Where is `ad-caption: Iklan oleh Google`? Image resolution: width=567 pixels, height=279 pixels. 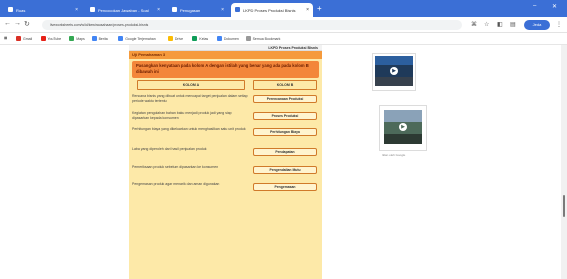
ad-caption: Iklan oleh Google is located at coordinates (394, 155).